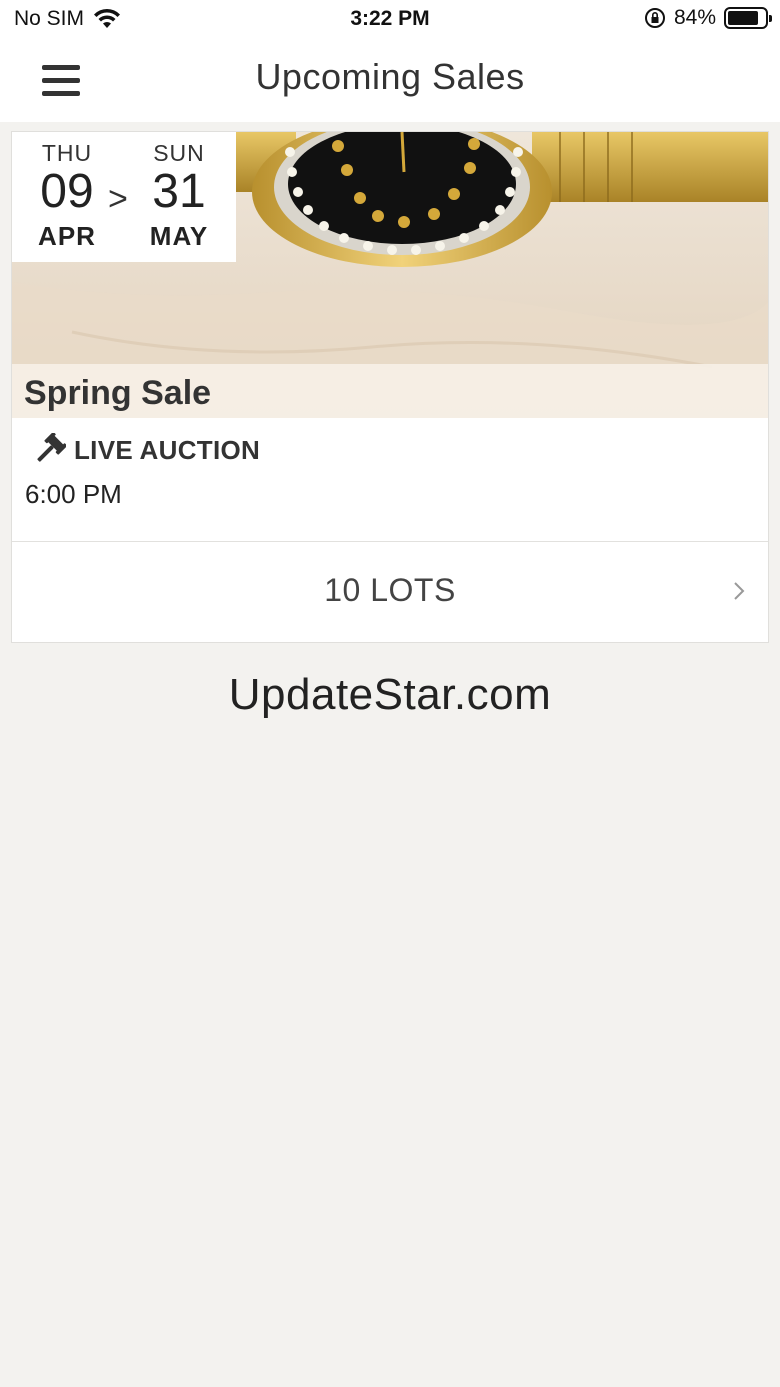 Image resolution: width=780 pixels, height=1387 pixels. What do you see at coordinates (67, 191) in the screenshot?
I see `start-day: 09` at bounding box center [67, 191].